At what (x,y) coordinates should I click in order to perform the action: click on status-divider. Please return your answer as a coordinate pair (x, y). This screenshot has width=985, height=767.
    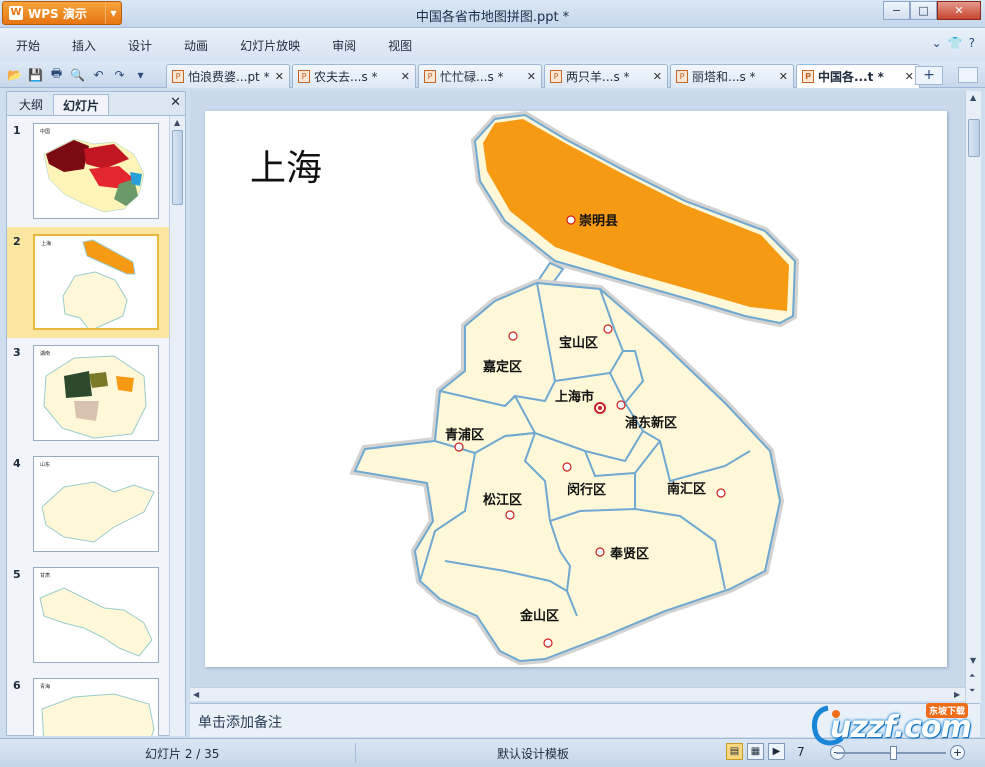
    Looking at the image, I should click on (355, 753).